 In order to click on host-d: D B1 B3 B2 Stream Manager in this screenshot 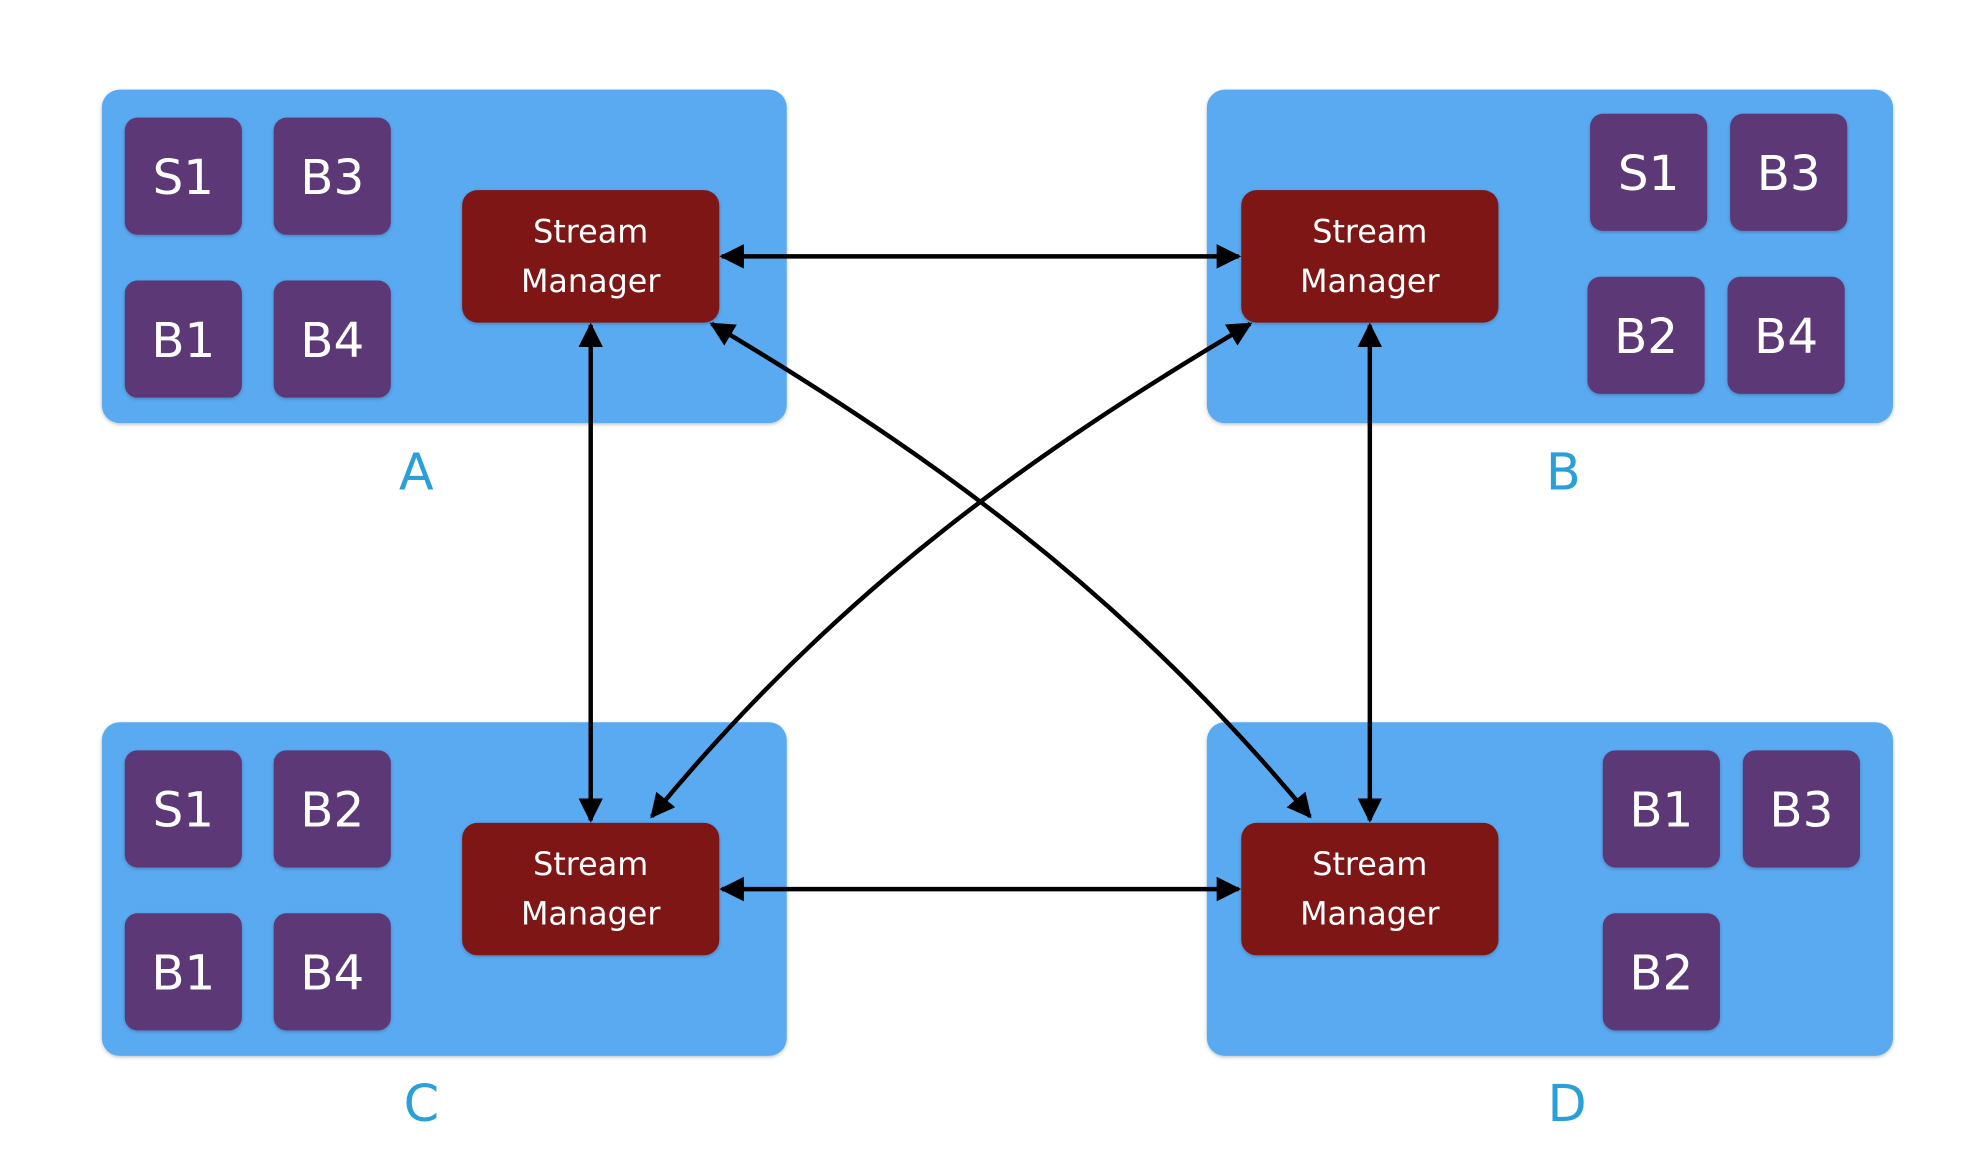, I will do `click(1550, 928)`.